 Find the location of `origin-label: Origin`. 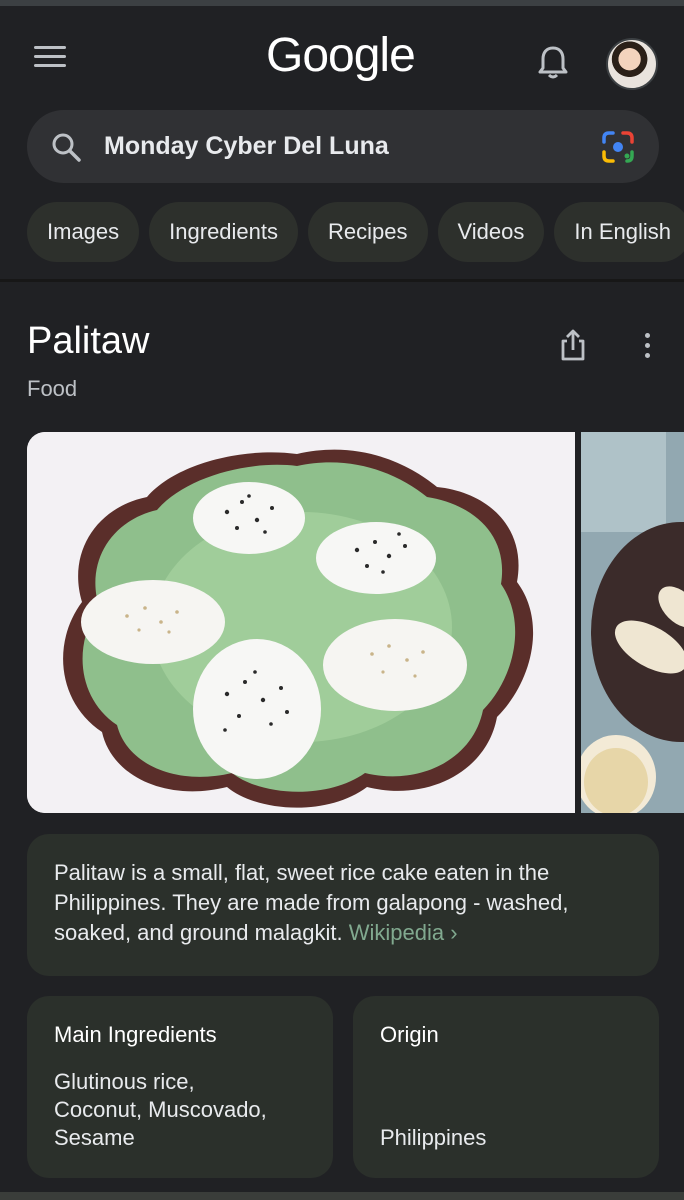

origin-label: Origin is located at coordinates (409, 1034).